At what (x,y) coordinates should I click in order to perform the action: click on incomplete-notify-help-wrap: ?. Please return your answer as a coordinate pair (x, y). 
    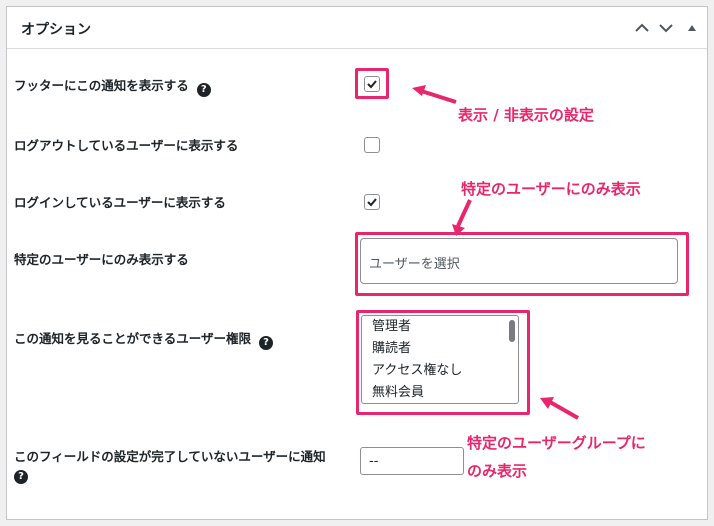
    Looking at the image, I should click on (21, 474).